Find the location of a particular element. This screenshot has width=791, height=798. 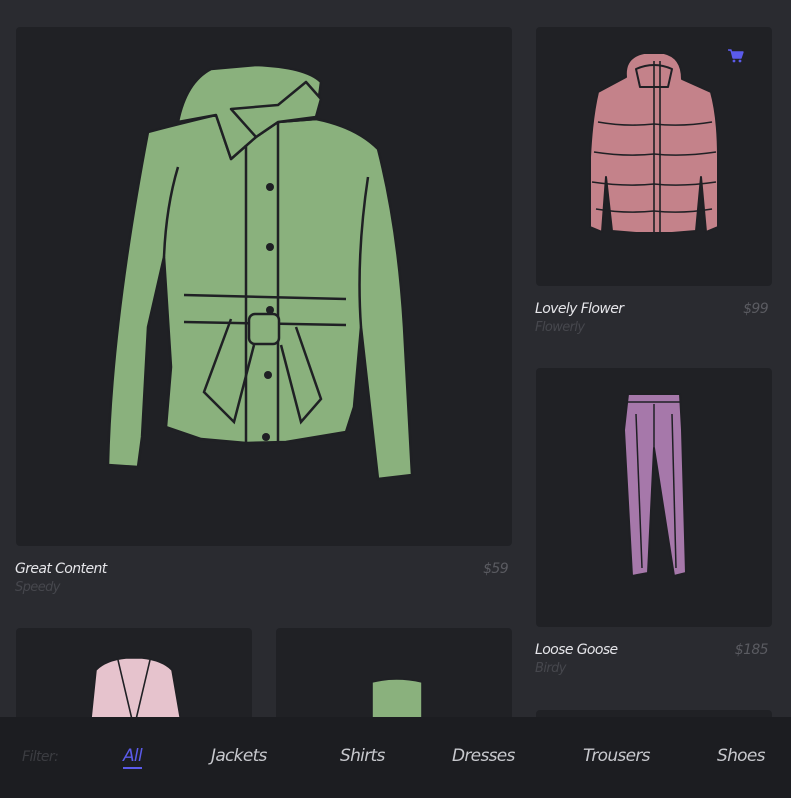

product-name: Loose Goose is located at coordinates (576, 650).